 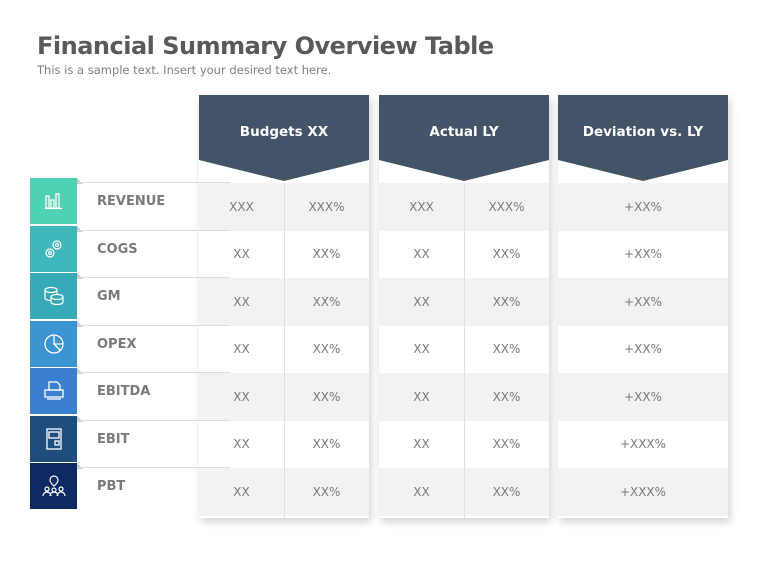 I want to click on printer-icon, so click(x=53, y=391).